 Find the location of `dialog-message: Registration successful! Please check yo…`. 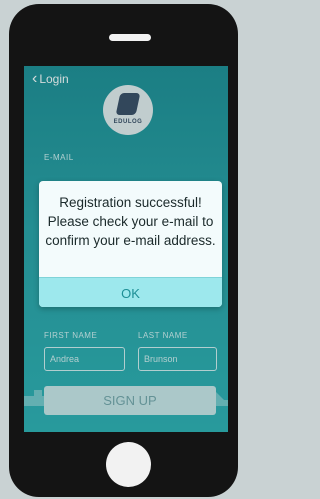

dialog-message: Registration successful! Please check yo… is located at coordinates (130, 221).